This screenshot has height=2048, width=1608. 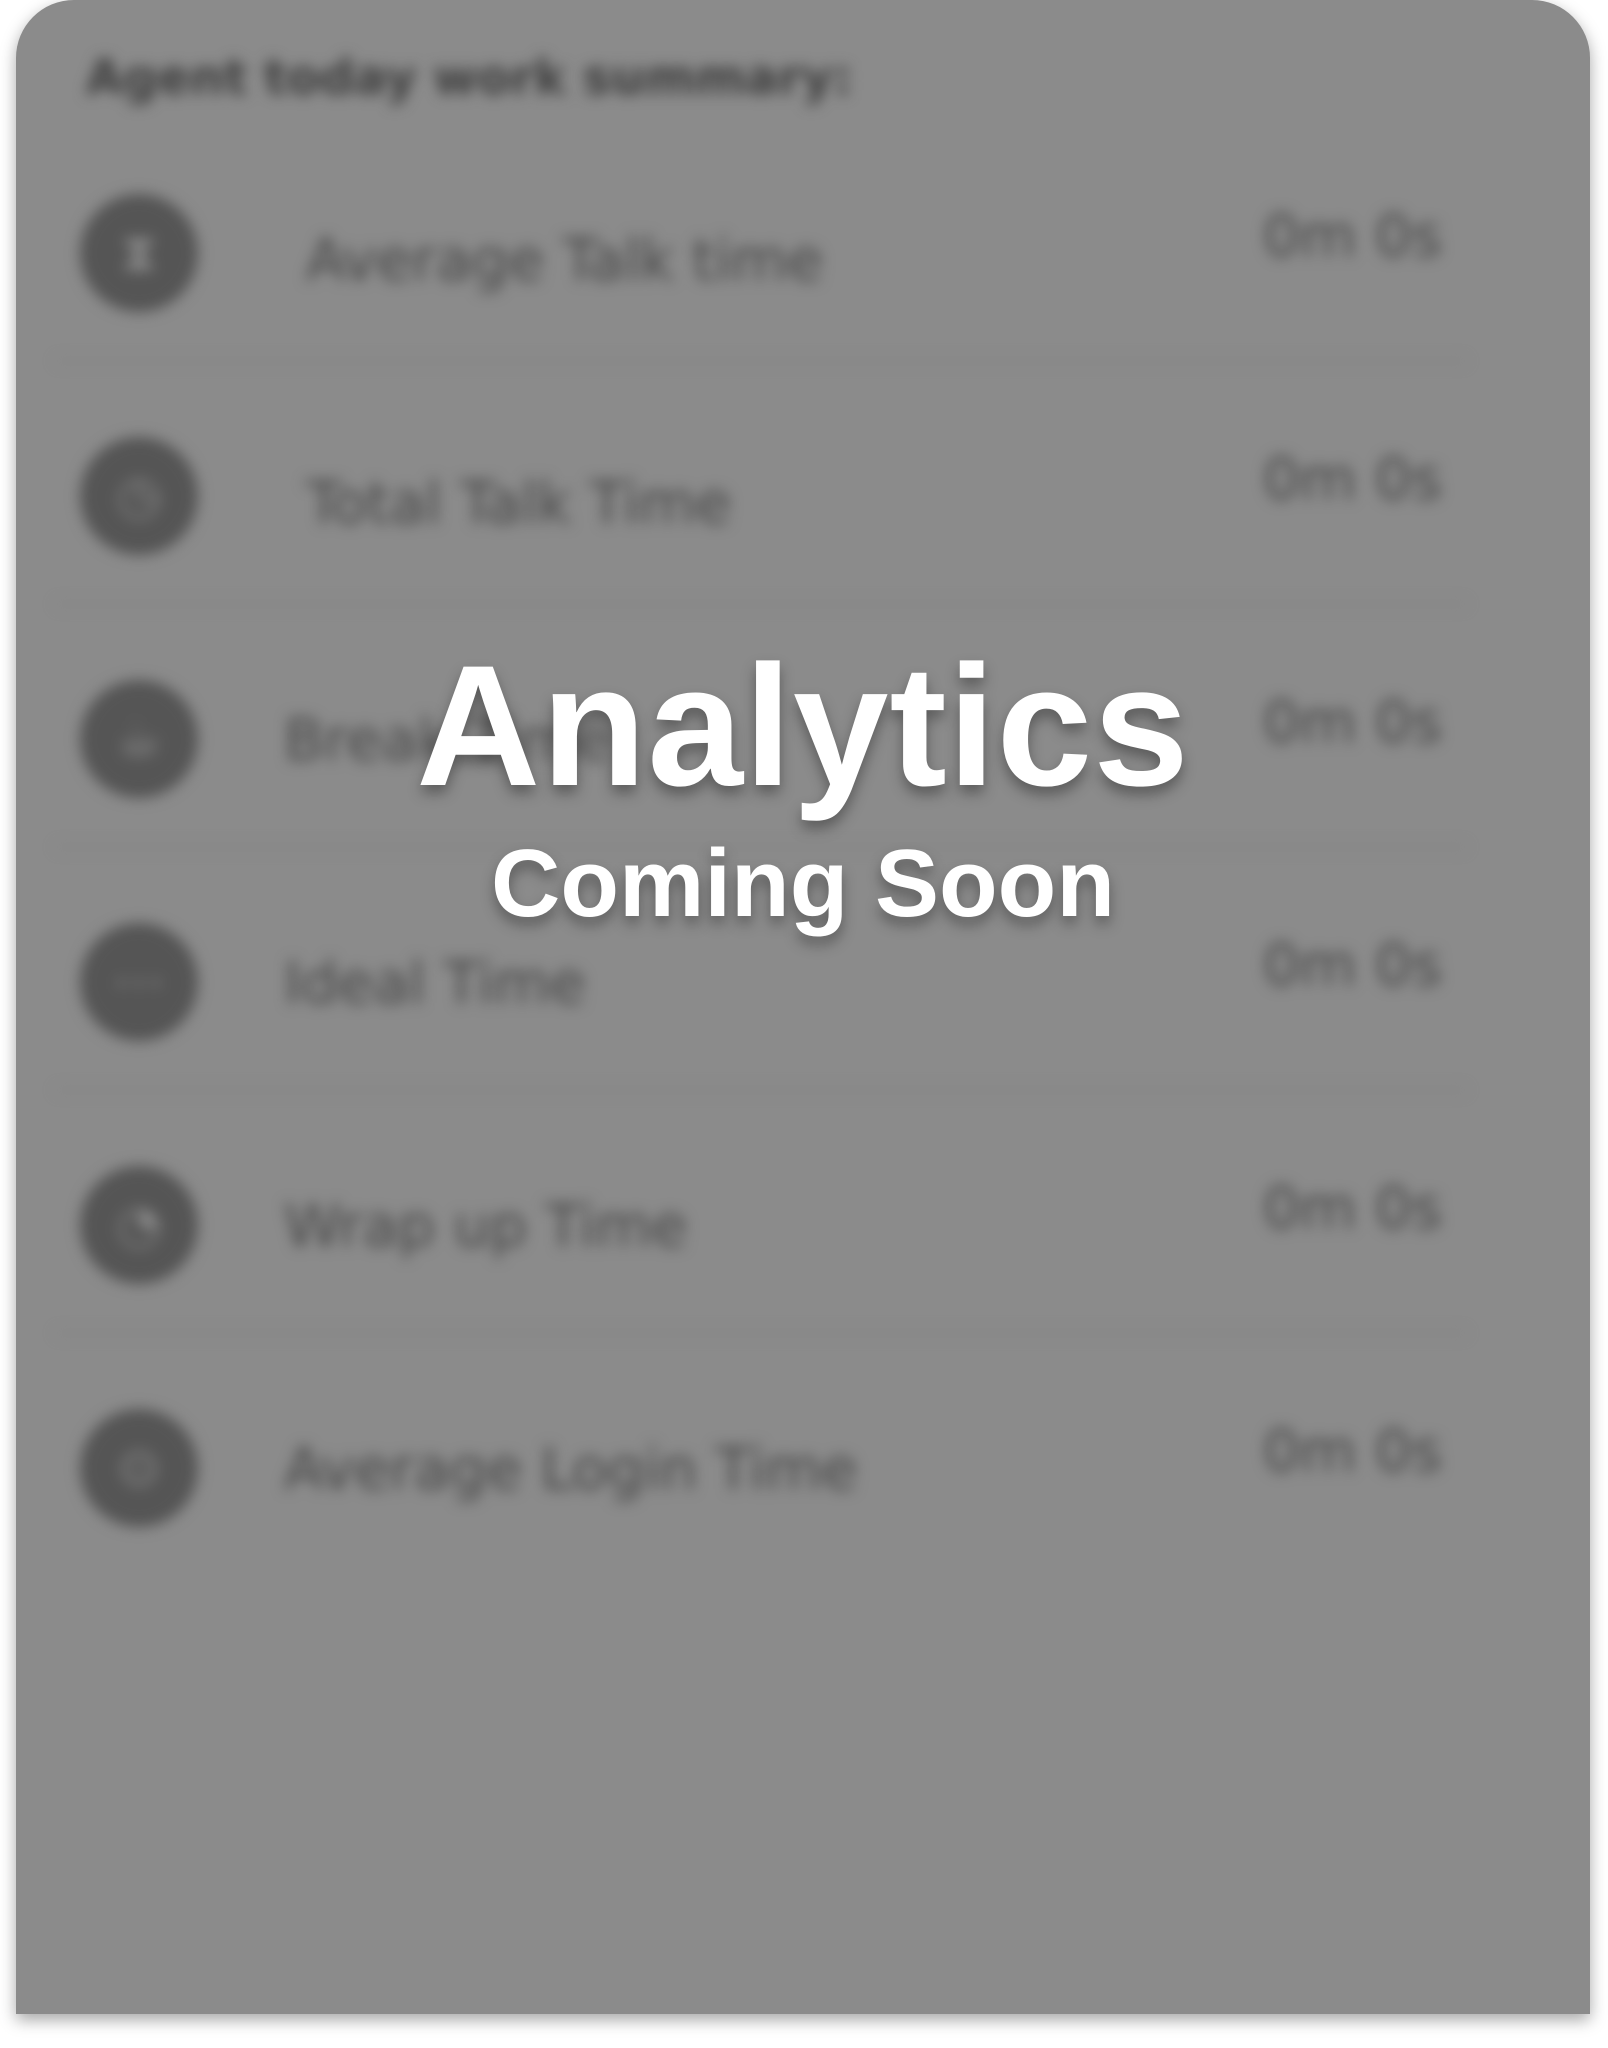 What do you see at coordinates (139, 253) in the screenshot?
I see `hourglass-icon: ⧗` at bounding box center [139, 253].